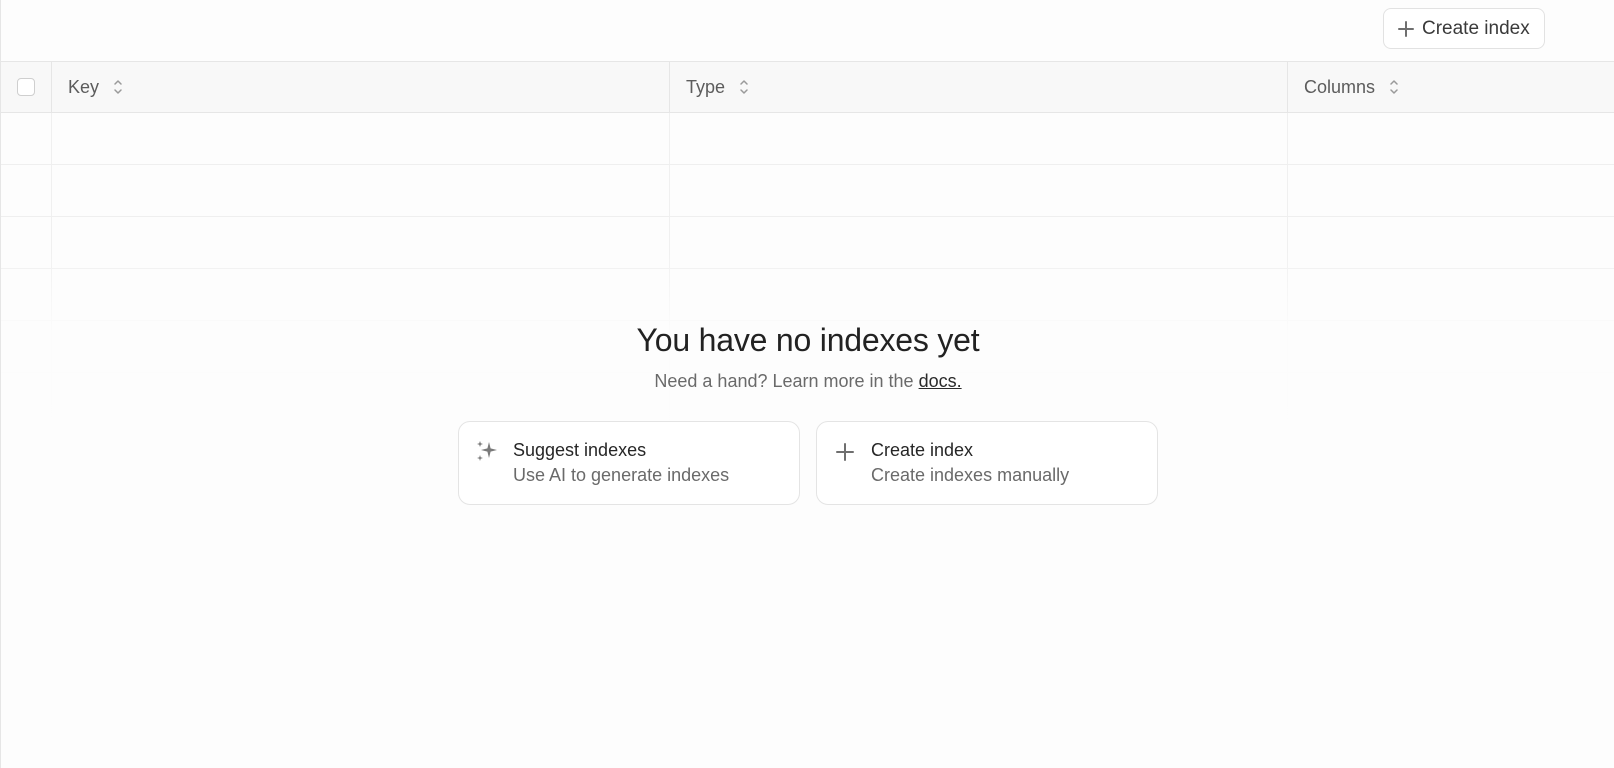 Image resolution: width=1614 pixels, height=768 pixels. I want to click on column-header-key: Key, so click(361, 87).